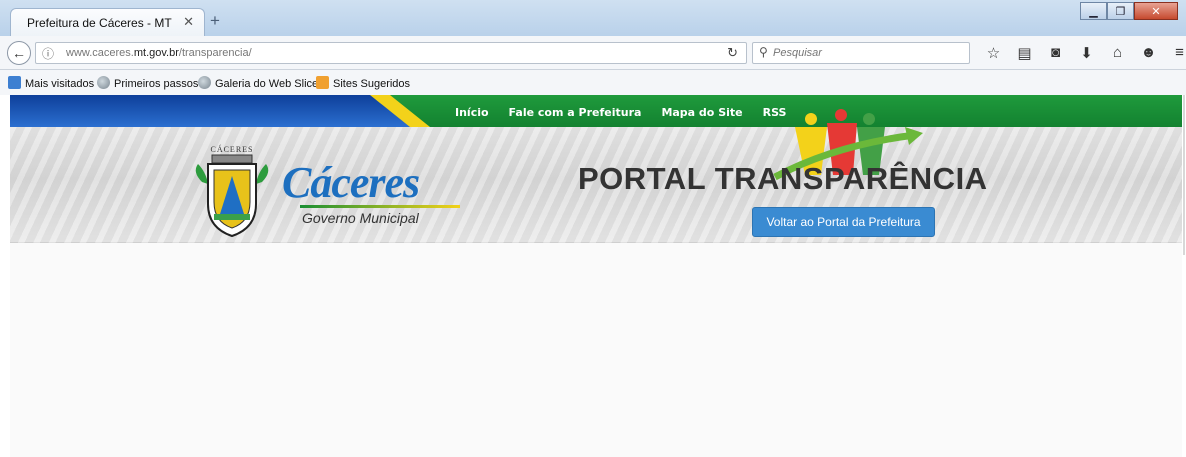 The image size is (1186, 457). Describe the element at coordinates (351, 182) in the screenshot. I see `logo-name: Cáceres` at that location.